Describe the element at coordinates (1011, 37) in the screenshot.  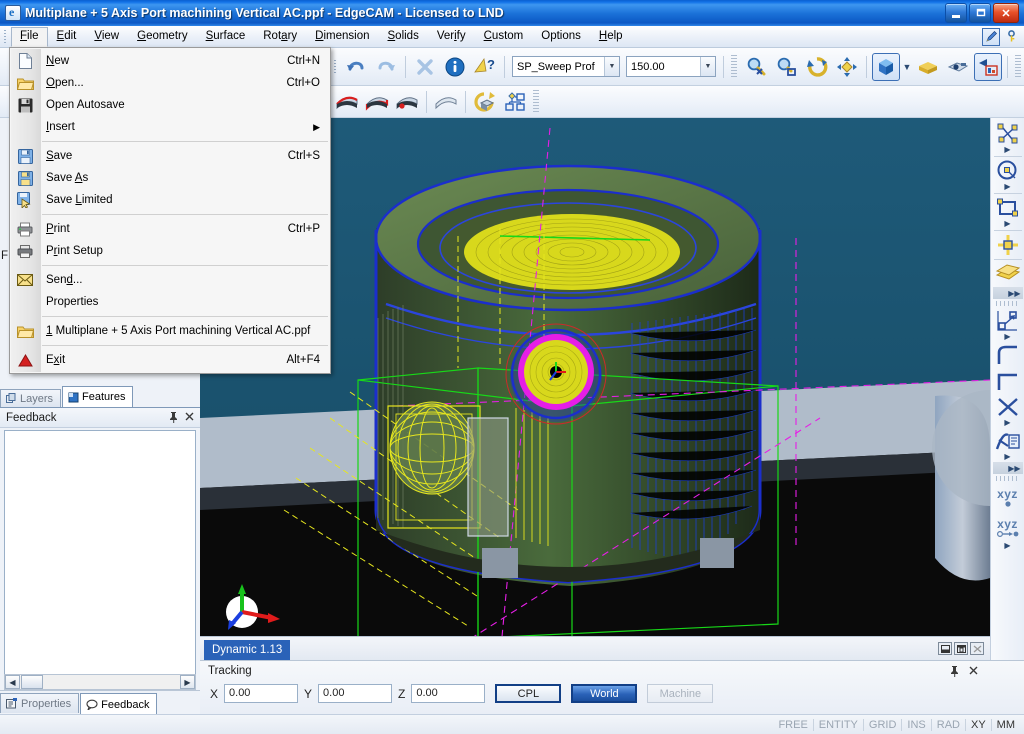
I see `key-license-icon` at that location.